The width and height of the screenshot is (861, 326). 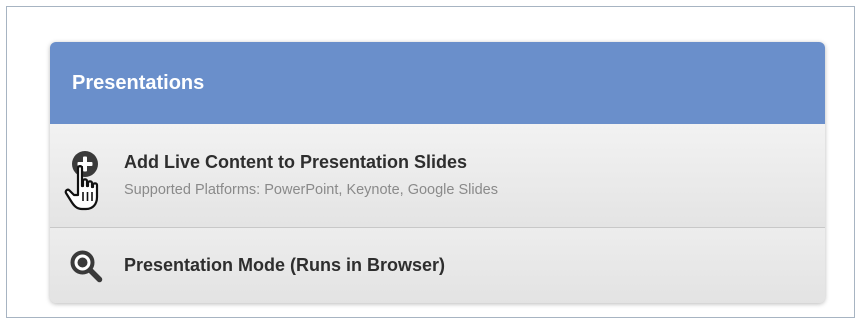 I want to click on search-icon, so click(x=86, y=266).